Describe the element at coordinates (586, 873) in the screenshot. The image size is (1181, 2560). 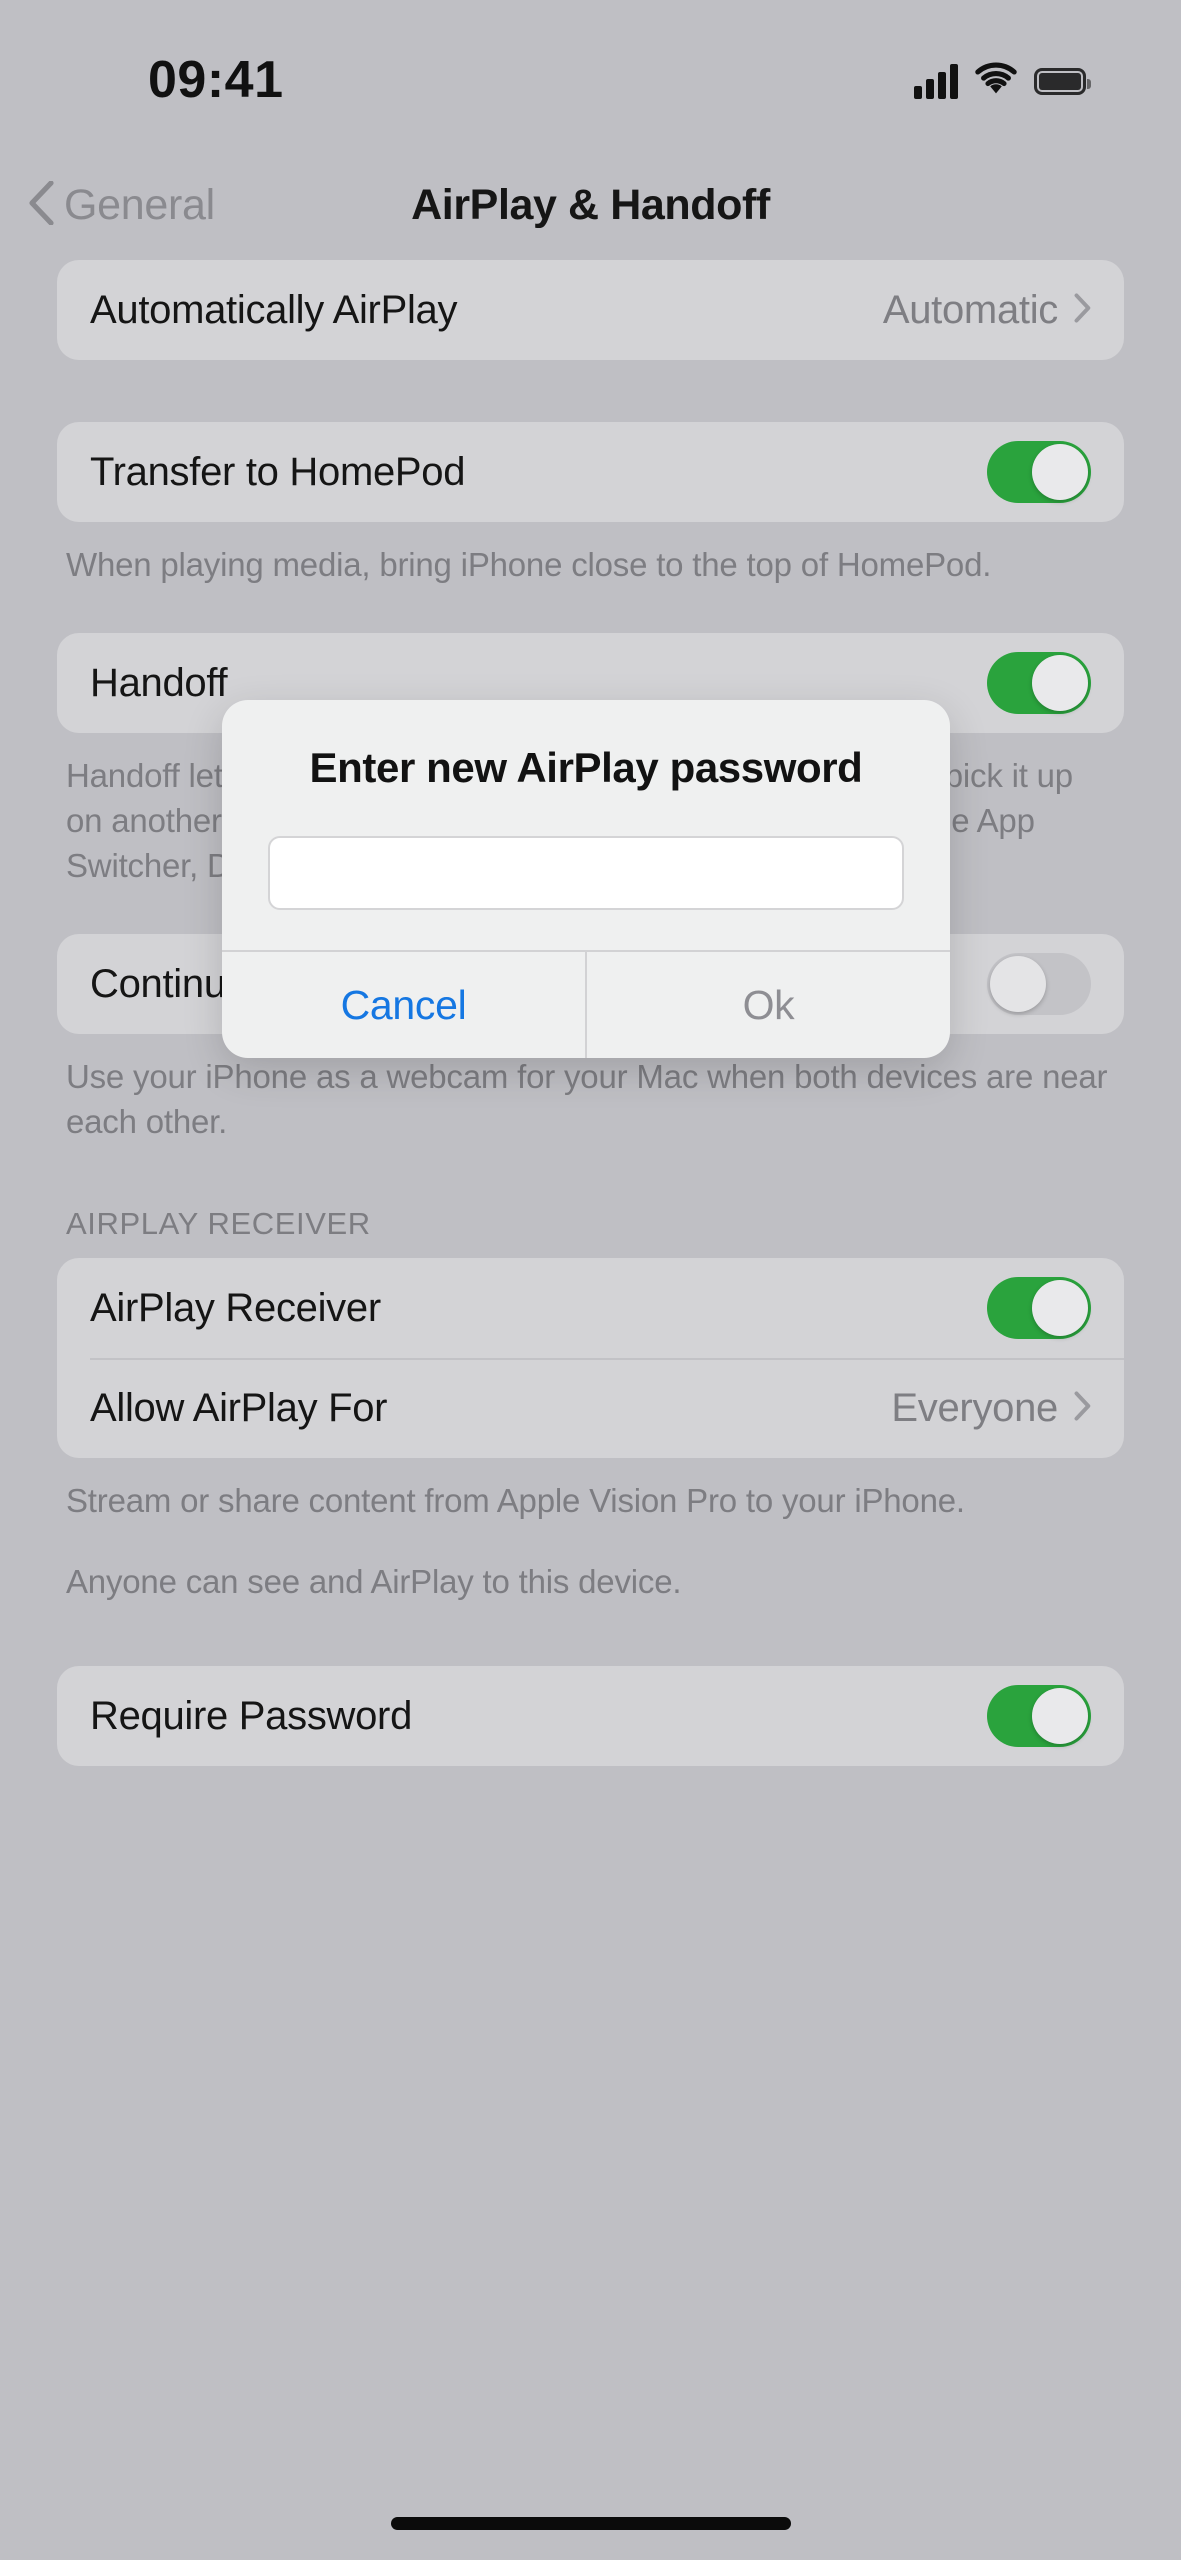
I see `airplay-password-input` at that location.